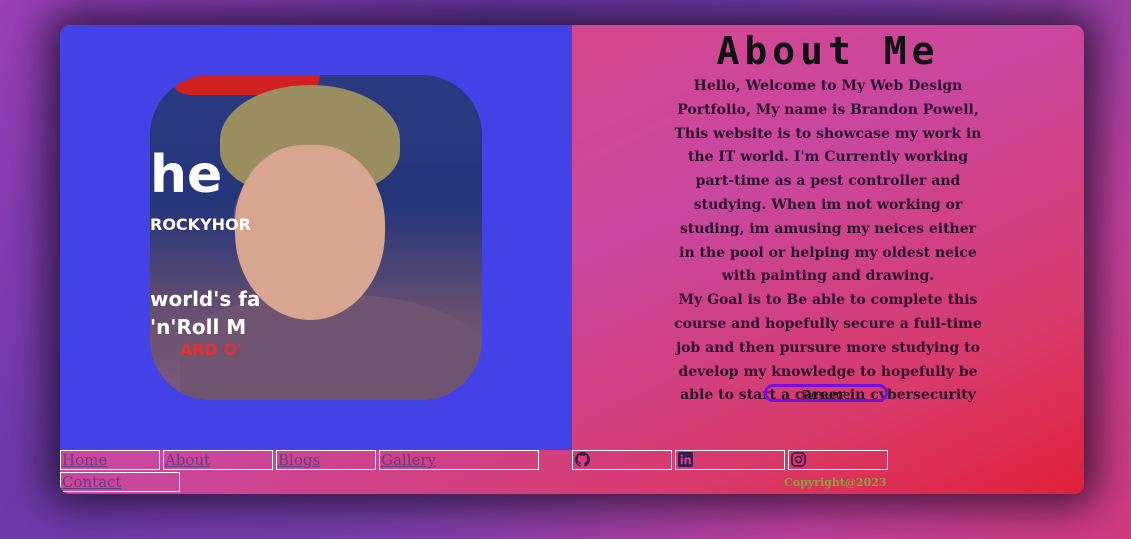 The width and height of the screenshot is (1131, 539). What do you see at coordinates (838, 460) in the screenshot?
I see `instagram-link` at bounding box center [838, 460].